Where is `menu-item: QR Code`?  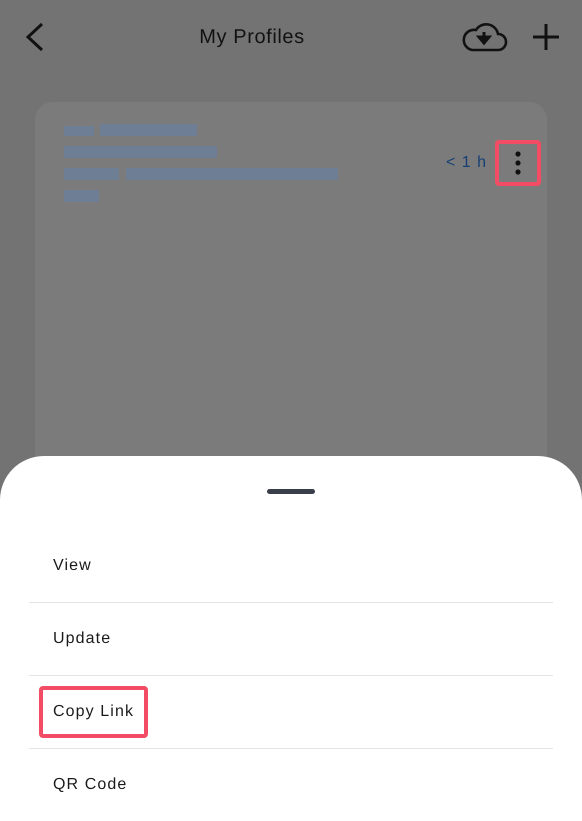 menu-item: QR Code is located at coordinates (90, 785).